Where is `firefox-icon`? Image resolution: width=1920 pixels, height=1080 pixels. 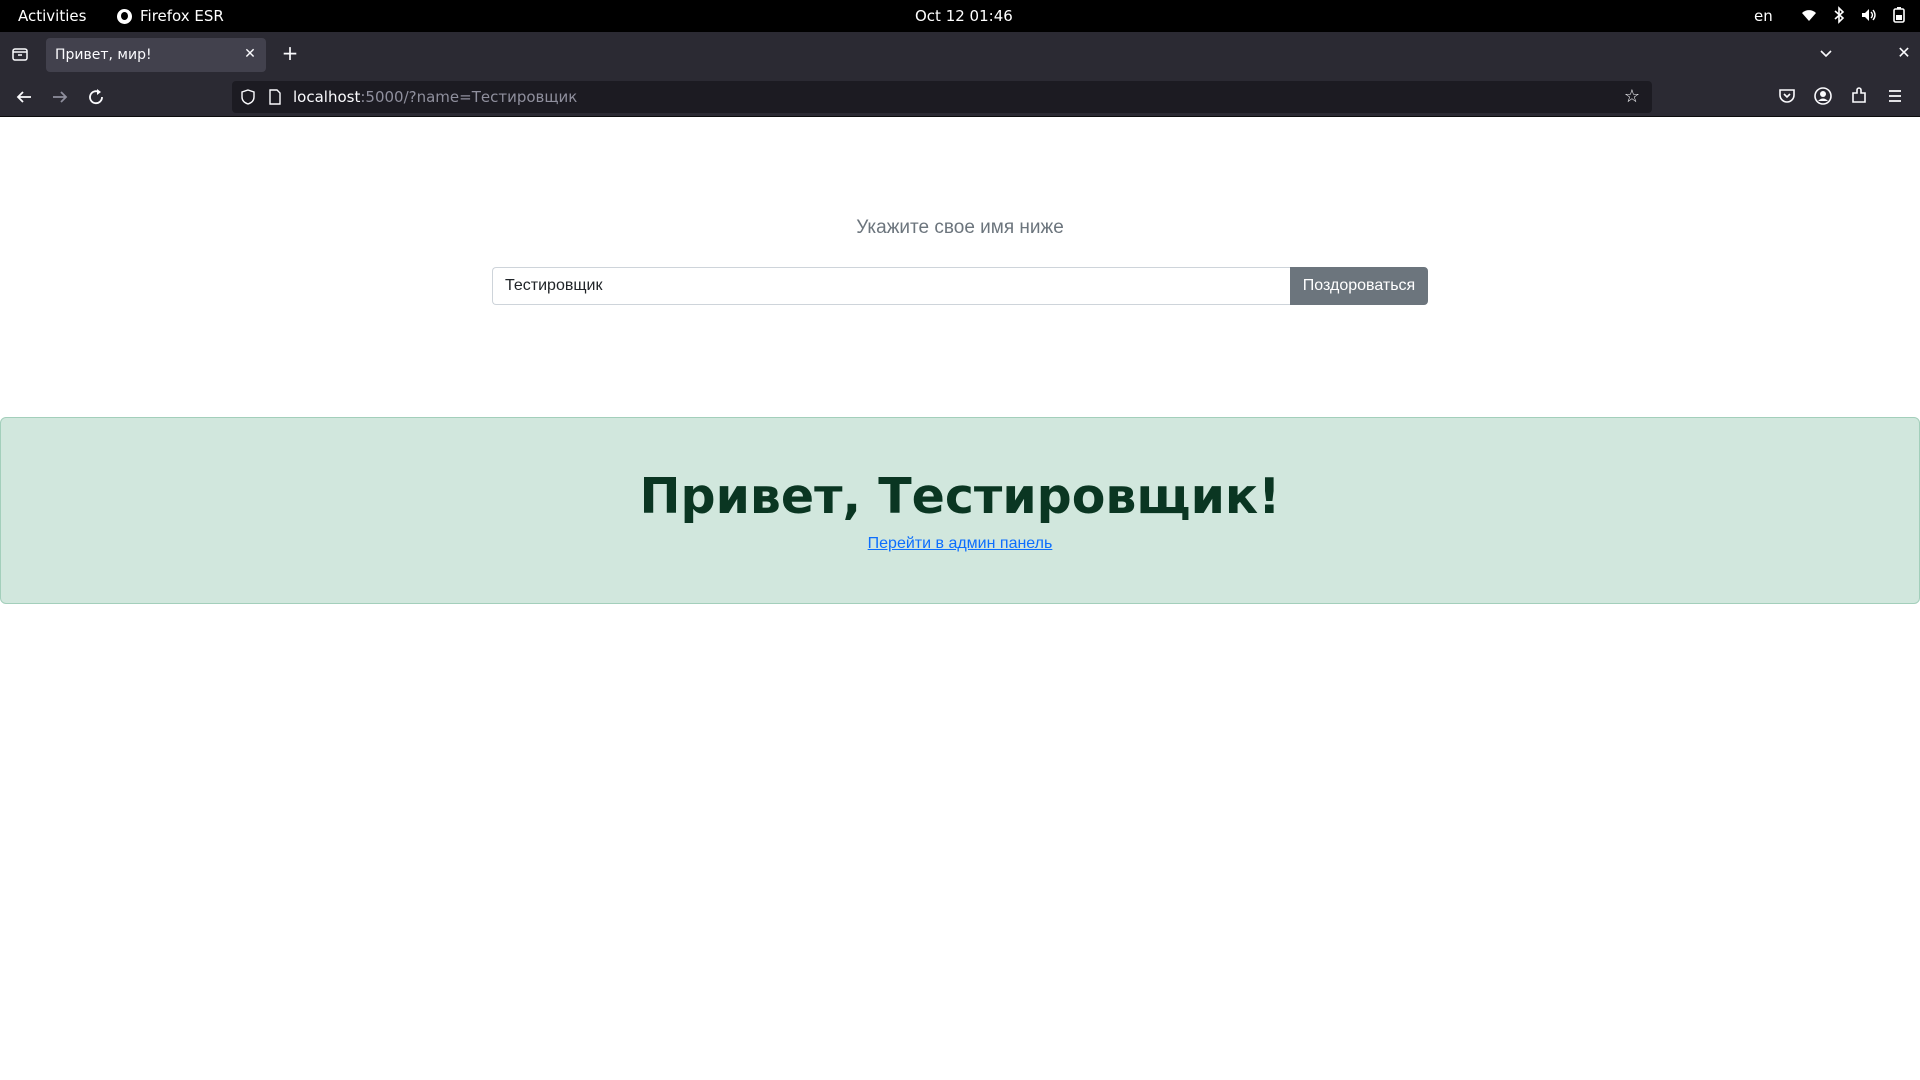
firefox-icon is located at coordinates (124, 16).